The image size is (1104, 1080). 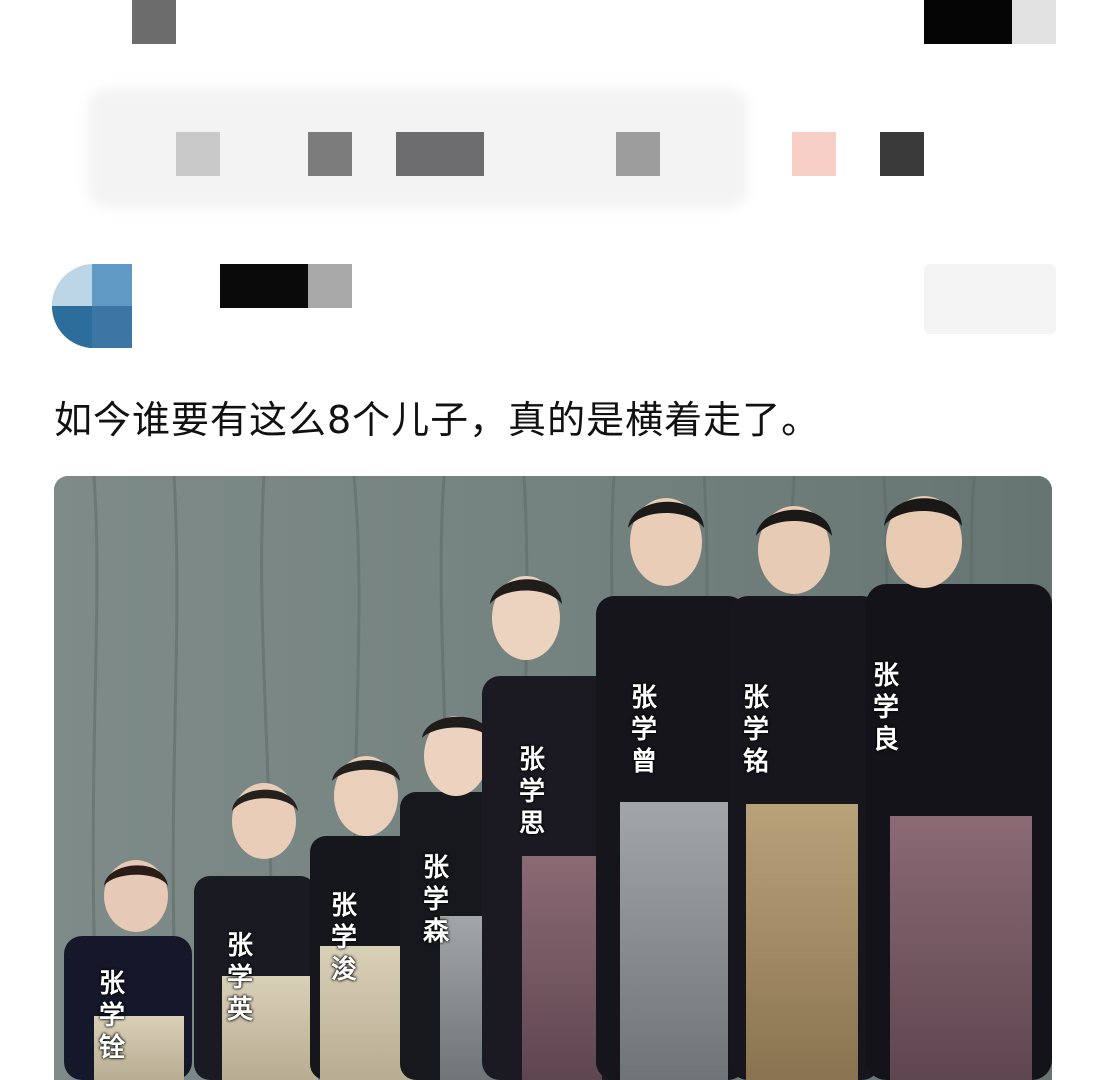 What do you see at coordinates (885, 708) in the screenshot?
I see `name-tag-zhang-xueliang: 张学良` at bounding box center [885, 708].